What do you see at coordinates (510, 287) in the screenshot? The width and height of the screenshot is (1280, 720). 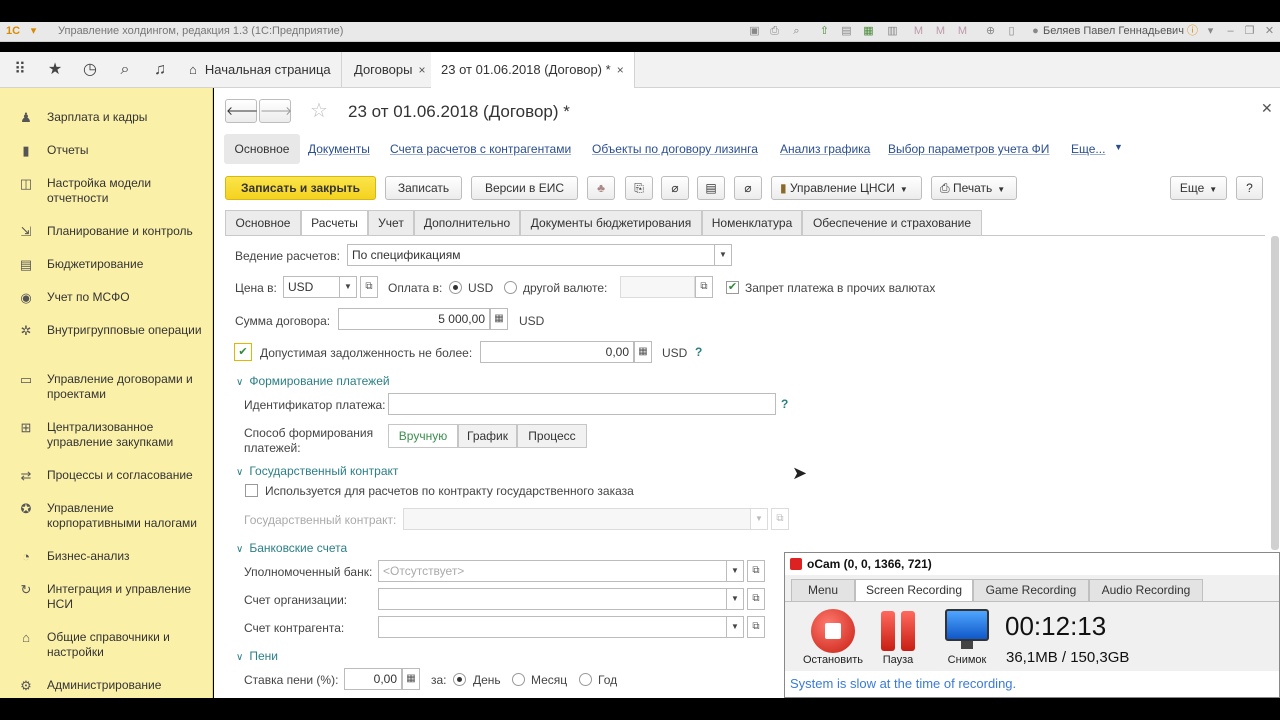 I see `payment-radio-other` at bounding box center [510, 287].